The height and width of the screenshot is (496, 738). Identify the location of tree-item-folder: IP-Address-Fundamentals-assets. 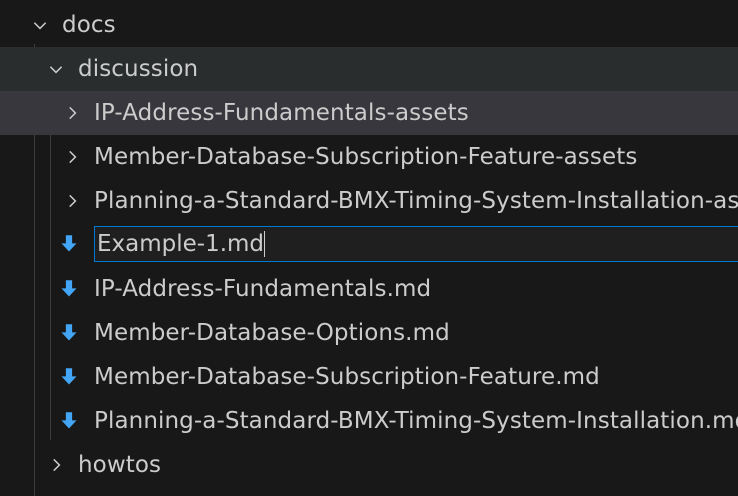
(369, 113).